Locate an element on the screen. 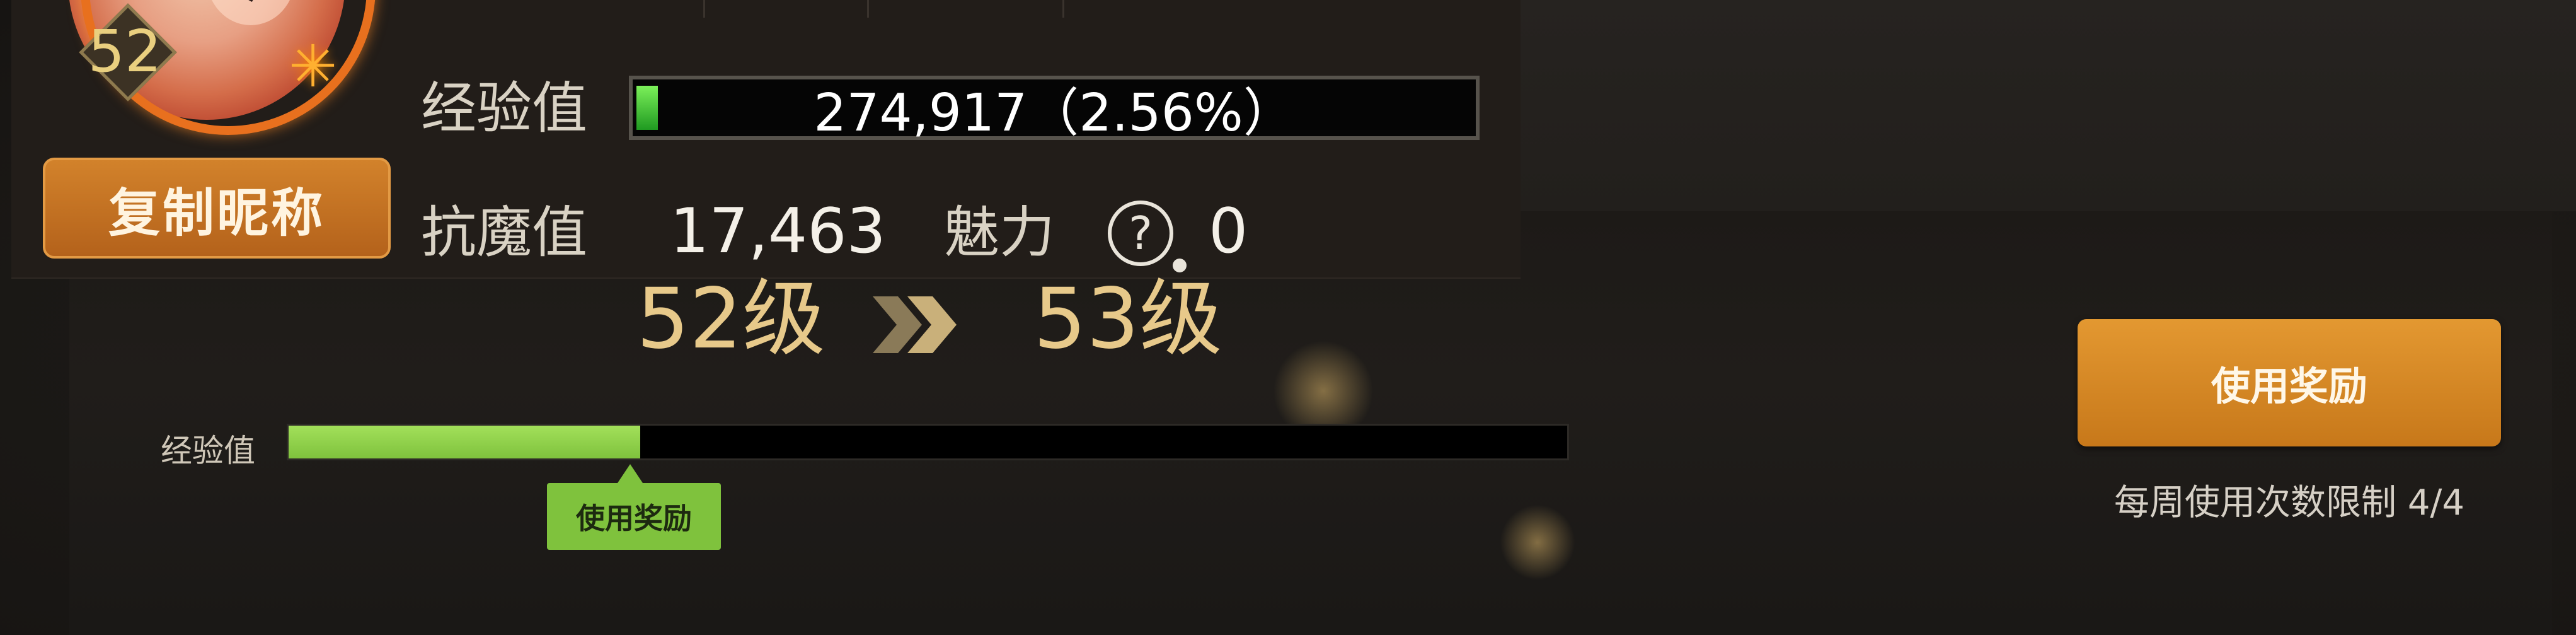 This screenshot has width=2576, height=635. level-number: 52 is located at coordinates (125, 51).